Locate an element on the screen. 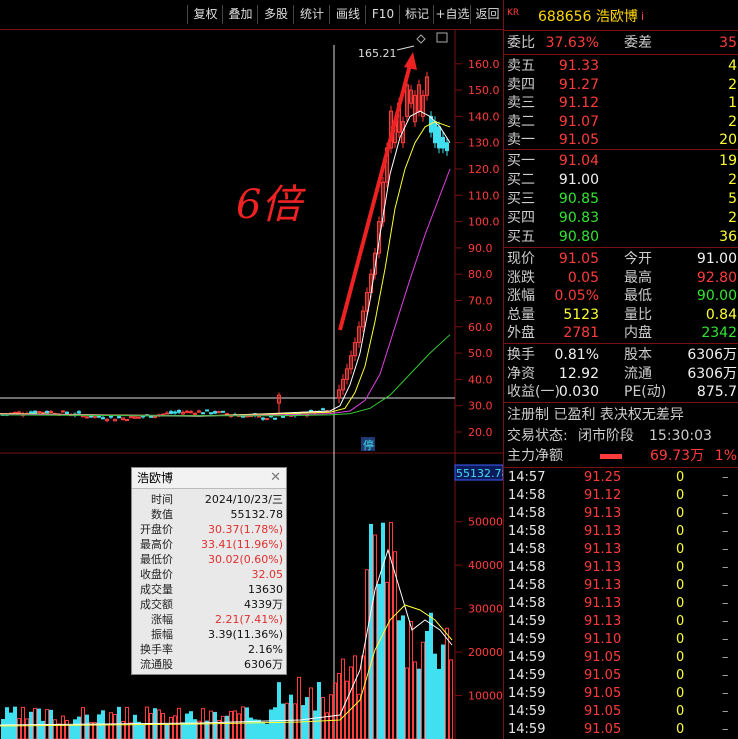  toolbar-button: 多股 is located at coordinates (275, 14).